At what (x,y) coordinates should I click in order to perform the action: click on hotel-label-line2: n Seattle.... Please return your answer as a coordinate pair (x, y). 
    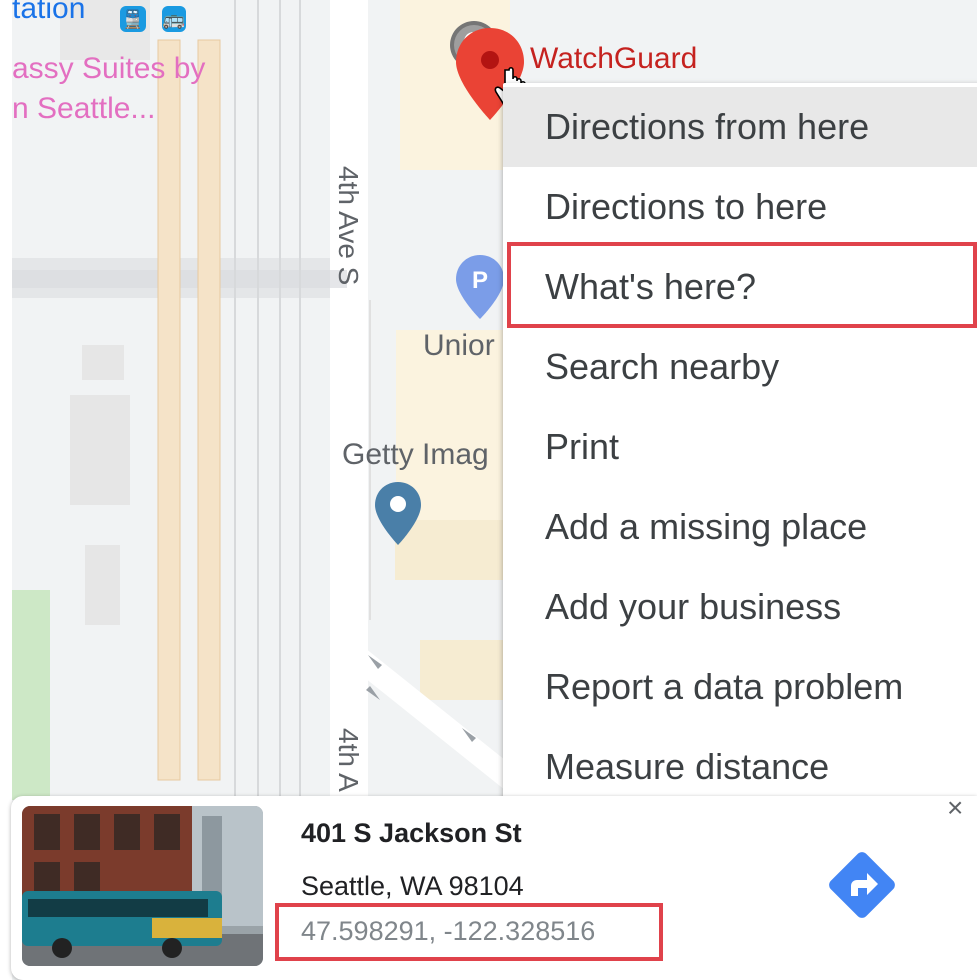
    Looking at the image, I should click on (83, 109).